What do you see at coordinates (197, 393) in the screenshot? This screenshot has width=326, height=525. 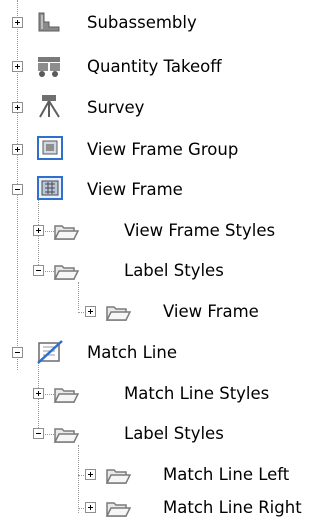 I see `node-label: Match Line Styles` at bounding box center [197, 393].